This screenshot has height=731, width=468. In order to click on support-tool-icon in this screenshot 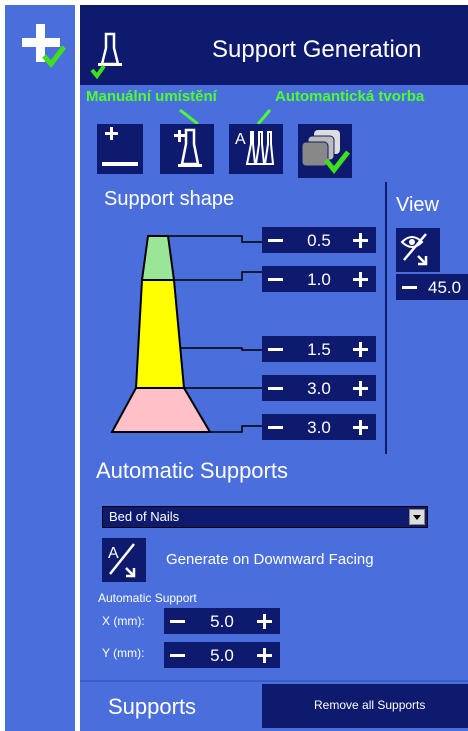, I will do `click(110, 55)`.